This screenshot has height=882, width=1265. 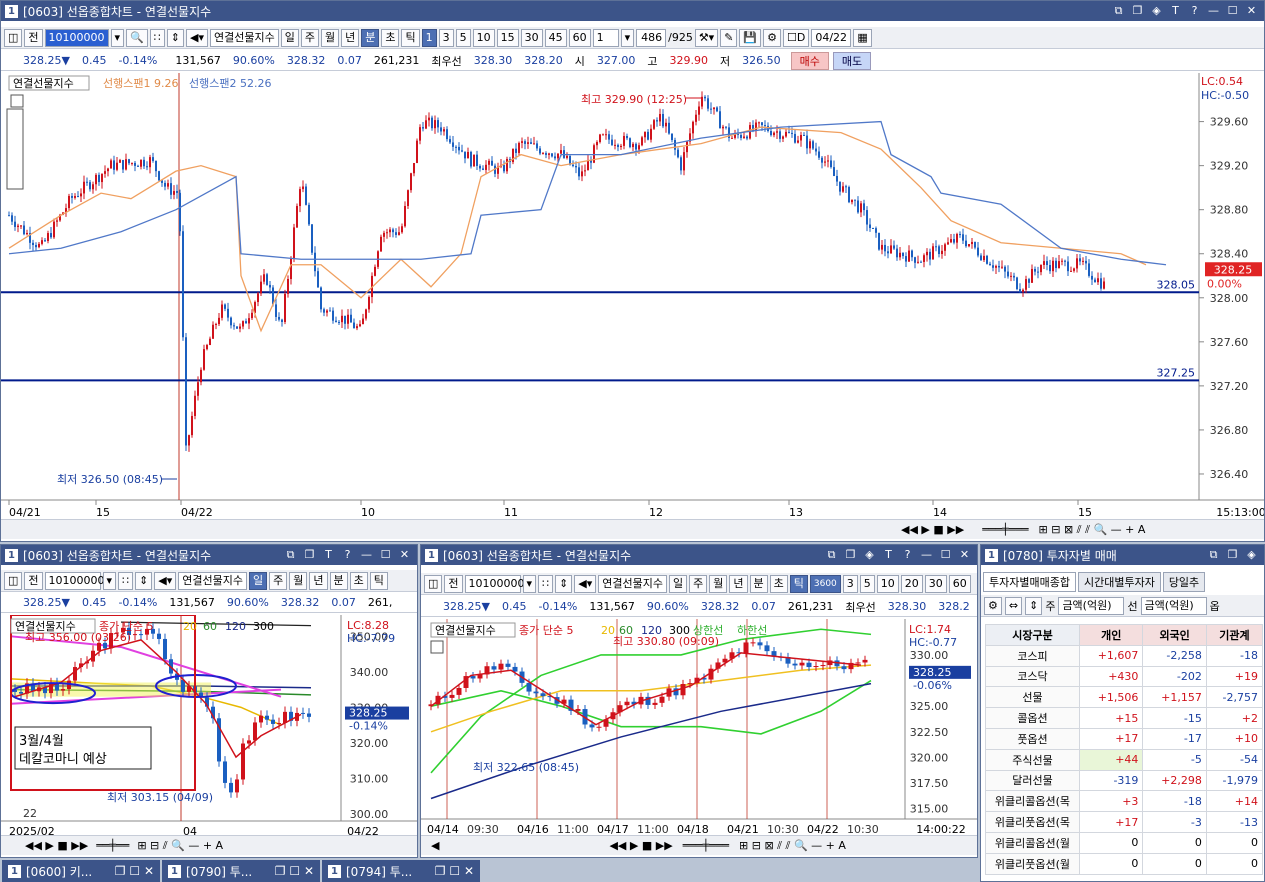 What do you see at coordinates (1091, 605) in the screenshot?
I see `unit-select-stock: 금액(억원)` at bounding box center [1091, 605].